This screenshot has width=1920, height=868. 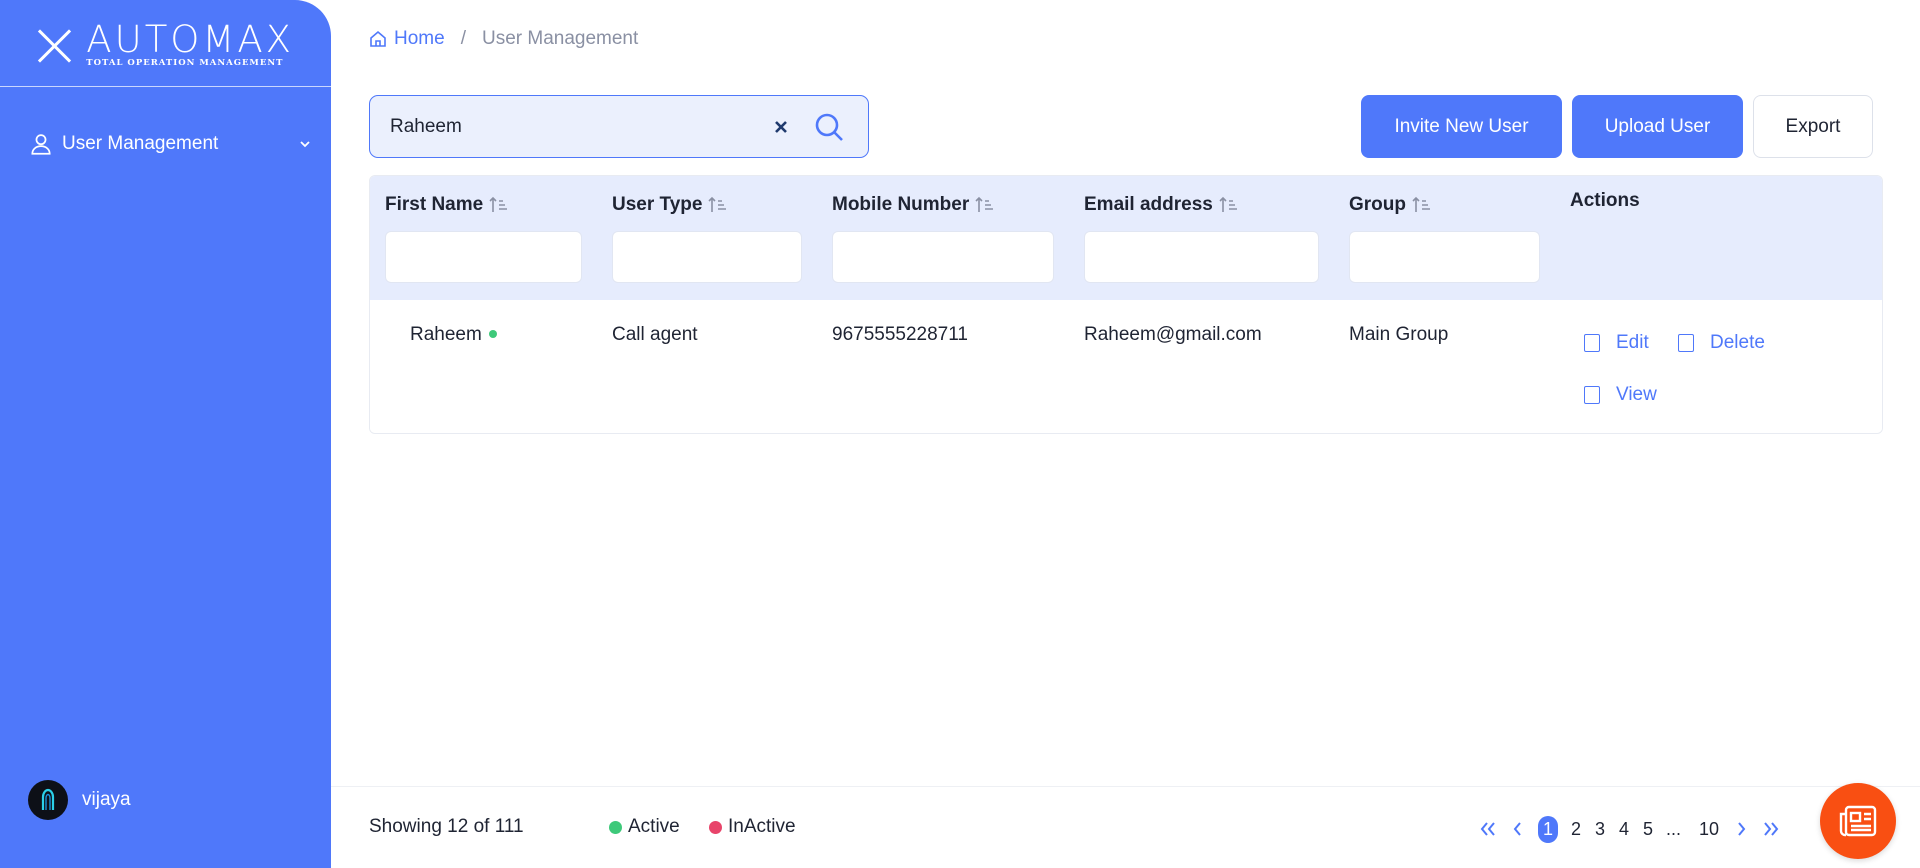 I want to click on cell-user-type: Call agent, so click(x=655, y=334).